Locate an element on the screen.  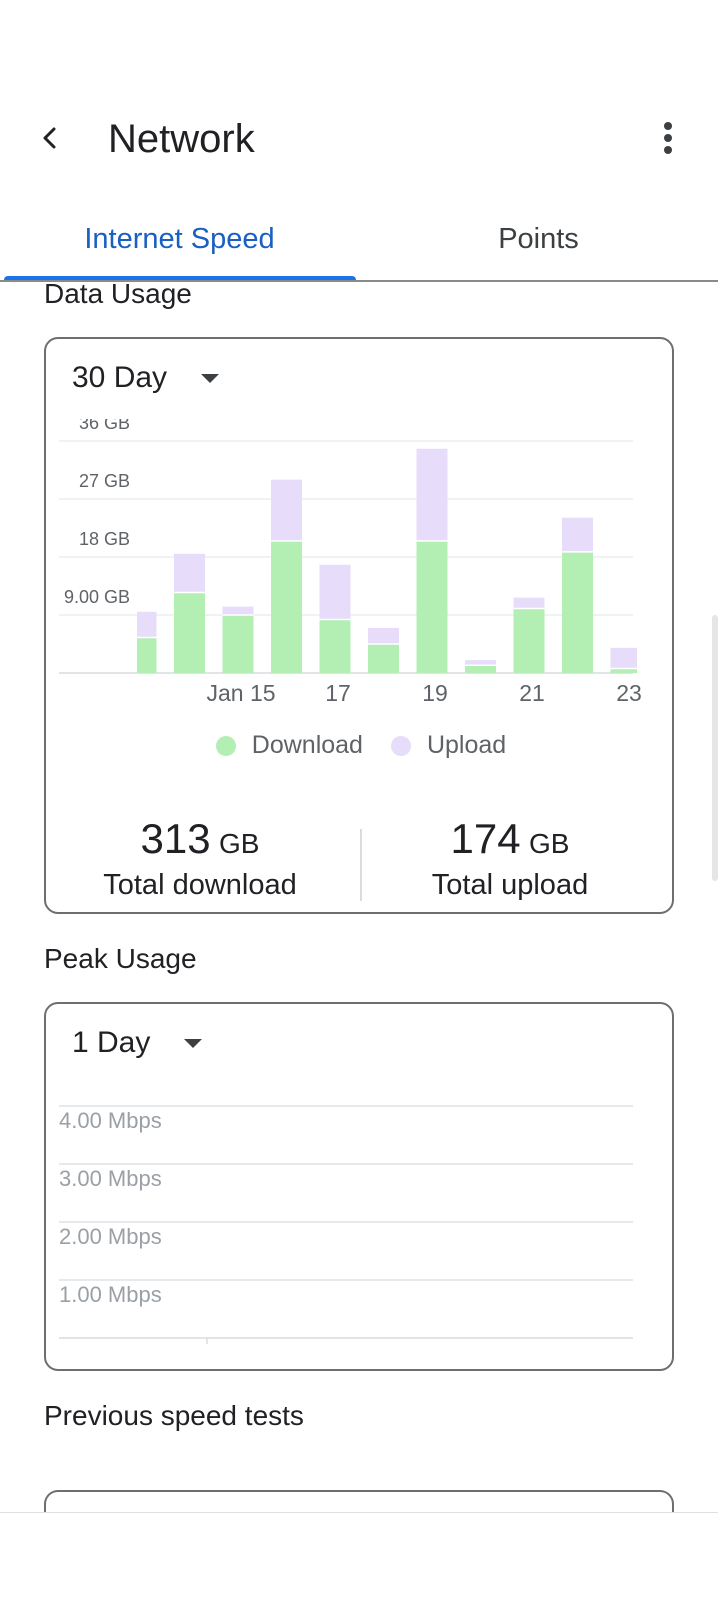
total-download: 313 GB Total download is located at coordinates (200, 858).